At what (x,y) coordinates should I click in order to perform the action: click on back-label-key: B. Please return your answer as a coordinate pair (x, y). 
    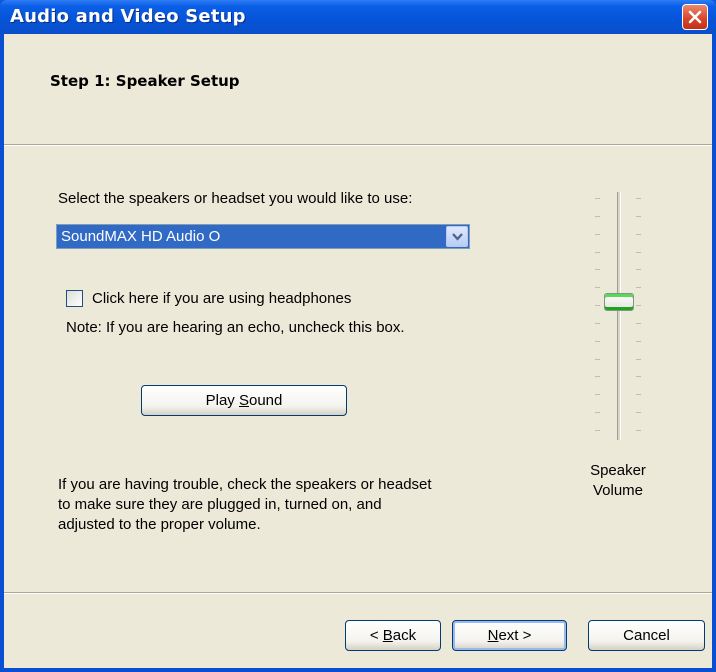
    Looking at the image, I should click on (387, 635).